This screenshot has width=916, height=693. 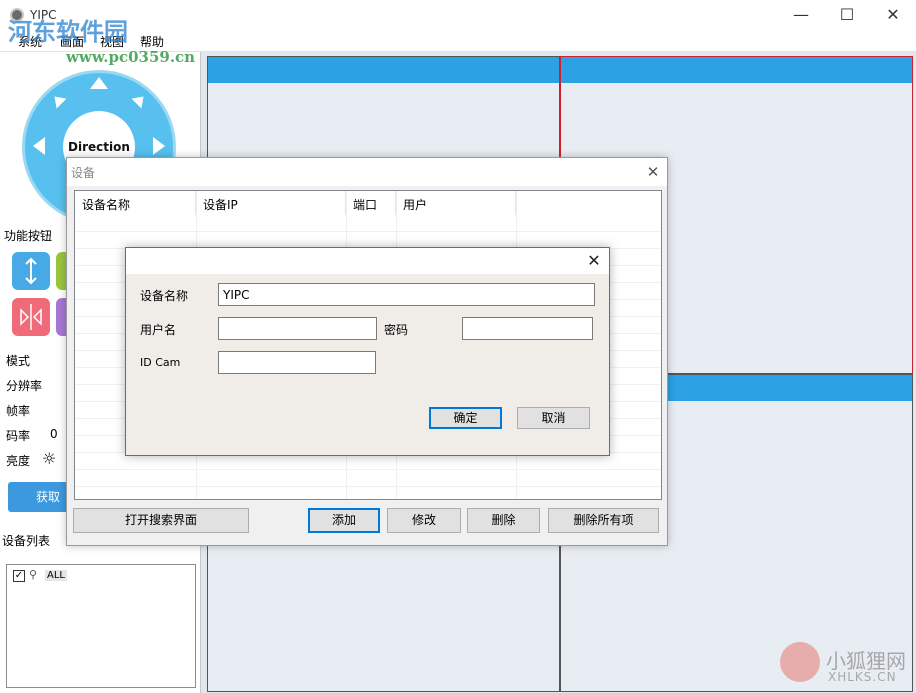 What do you see at coordinates (367, 261) in the screenshot?
I see `edit-dialog-titlebar: ✕` at bounding box center [367, 261].